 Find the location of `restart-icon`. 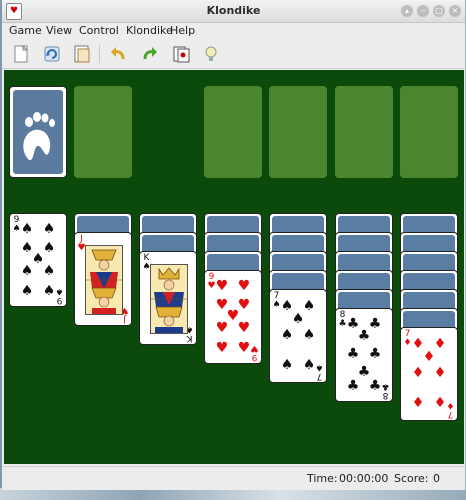

restart-icon is located at coordinates (52, 54).